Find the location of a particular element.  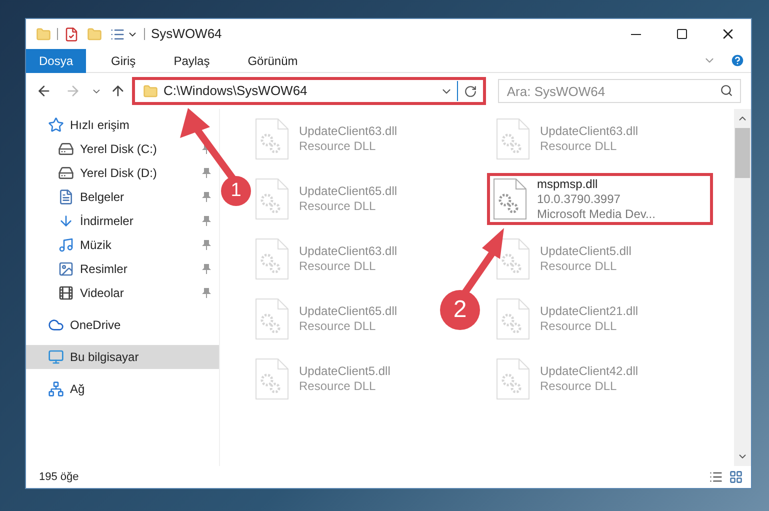

scroll-thumb is located at coordinates (742, 153).